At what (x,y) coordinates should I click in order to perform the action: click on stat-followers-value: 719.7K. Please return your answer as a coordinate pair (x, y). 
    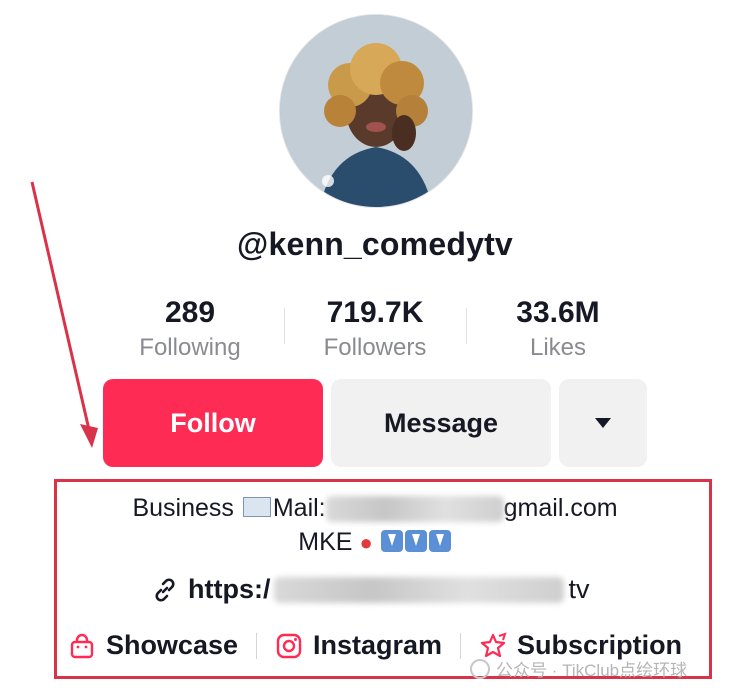
    Looking at the image, I should click on (375, 312).